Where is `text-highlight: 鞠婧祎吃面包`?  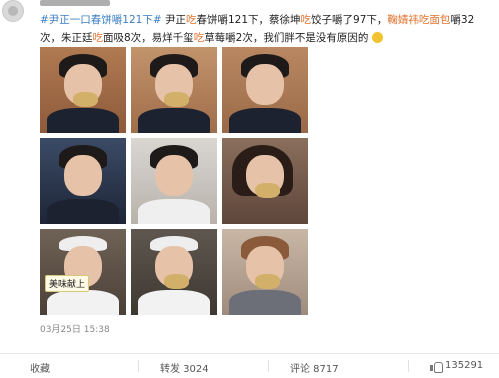
text-highlight: 鞠婧祎吃面包 is located at coordinates (419, 20).